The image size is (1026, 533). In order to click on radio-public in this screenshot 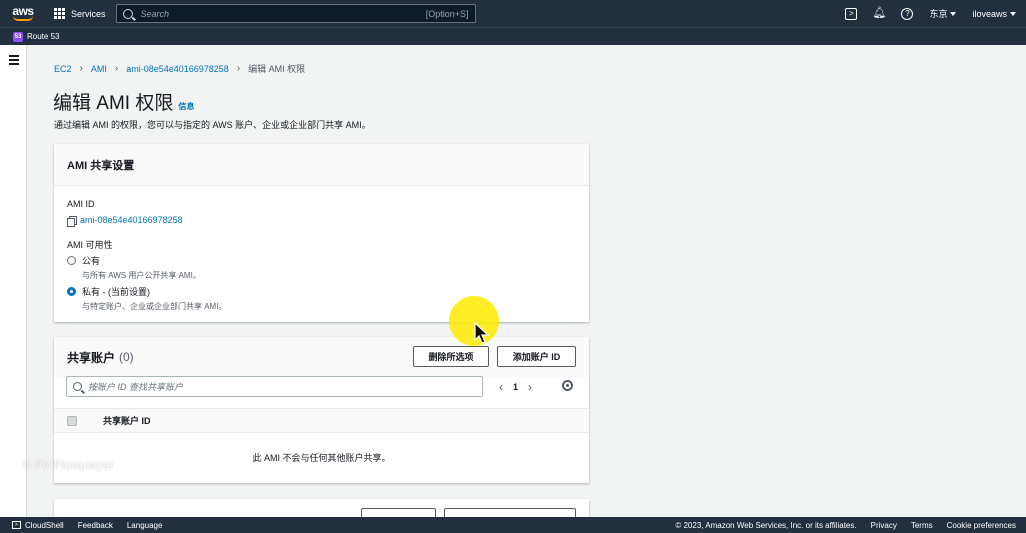, I will do `click(71, 260)`.